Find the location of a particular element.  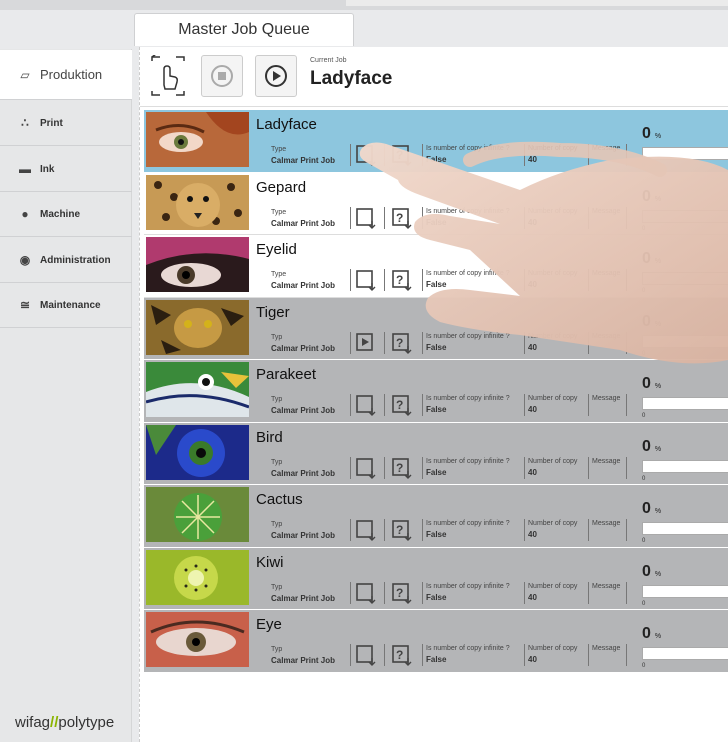

sidebar-item-machine: ● Machine is located at coordinates (66, 214).